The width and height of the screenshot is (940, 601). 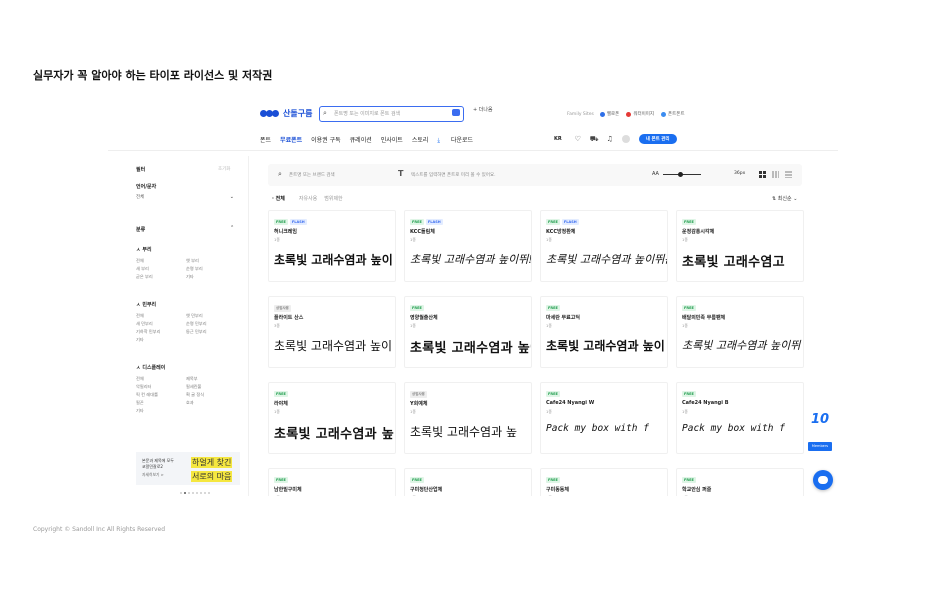 What do you see at coordinates (578, 139) in the screenshot?
I see `heart-icon: ♡` at bounding box center [578, 139].